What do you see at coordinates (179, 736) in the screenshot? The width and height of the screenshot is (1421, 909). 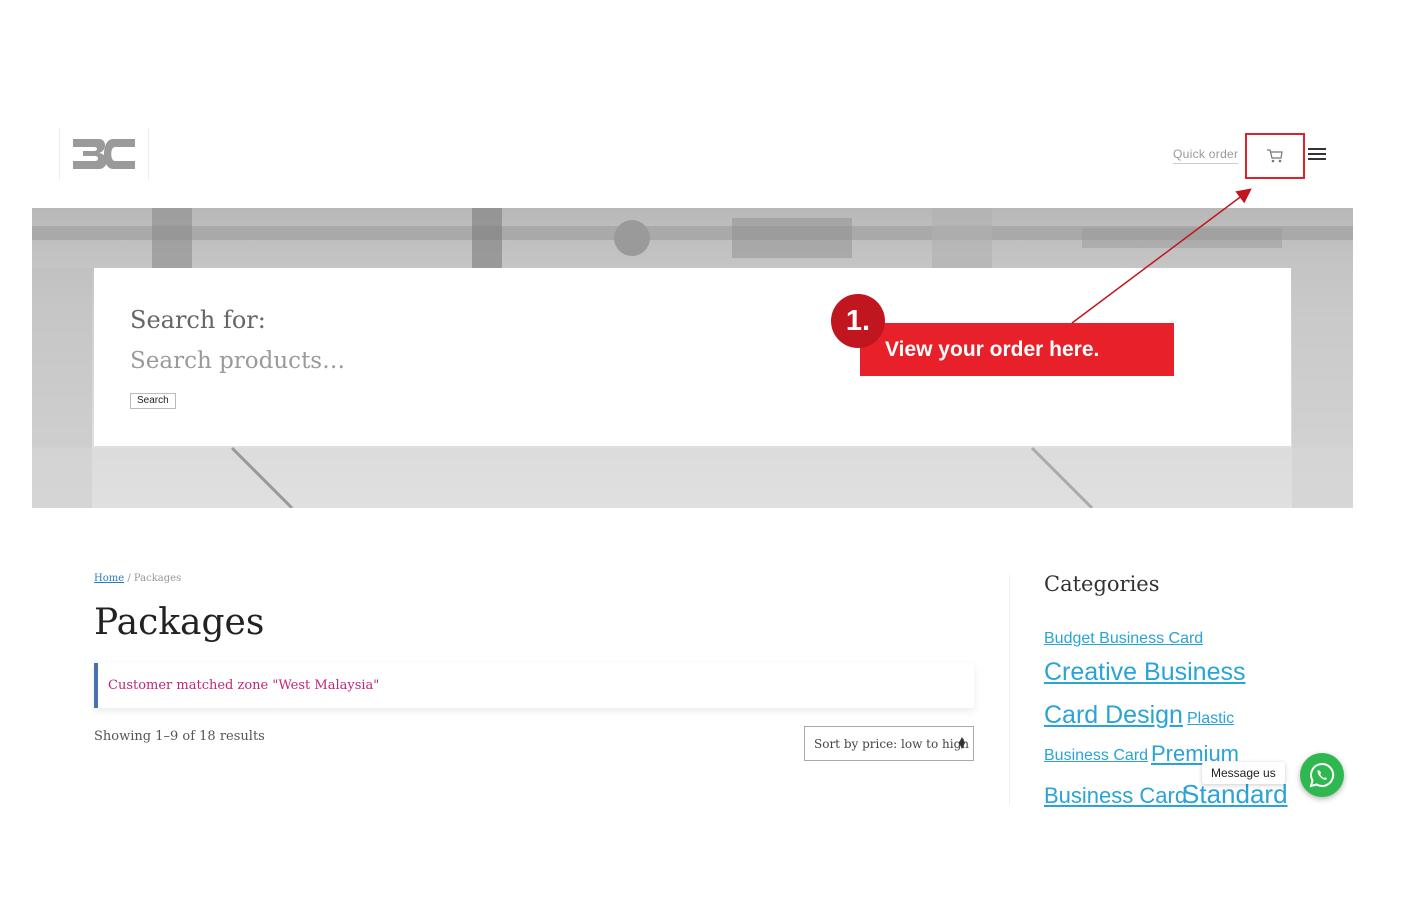 I see `result-count: Showing 1–9 of 18 results` at bounding box center [179, 736].